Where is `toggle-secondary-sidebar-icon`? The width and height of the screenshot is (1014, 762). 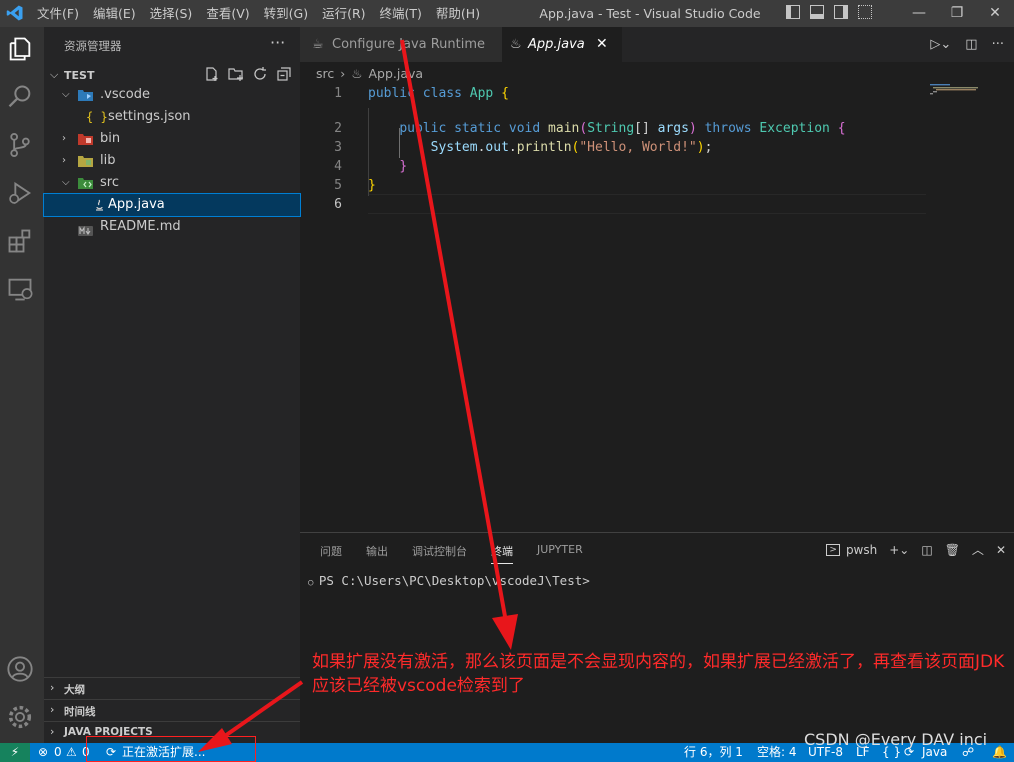 toggle-secondary-sidebar-icon is located at coordinates (841, 12).